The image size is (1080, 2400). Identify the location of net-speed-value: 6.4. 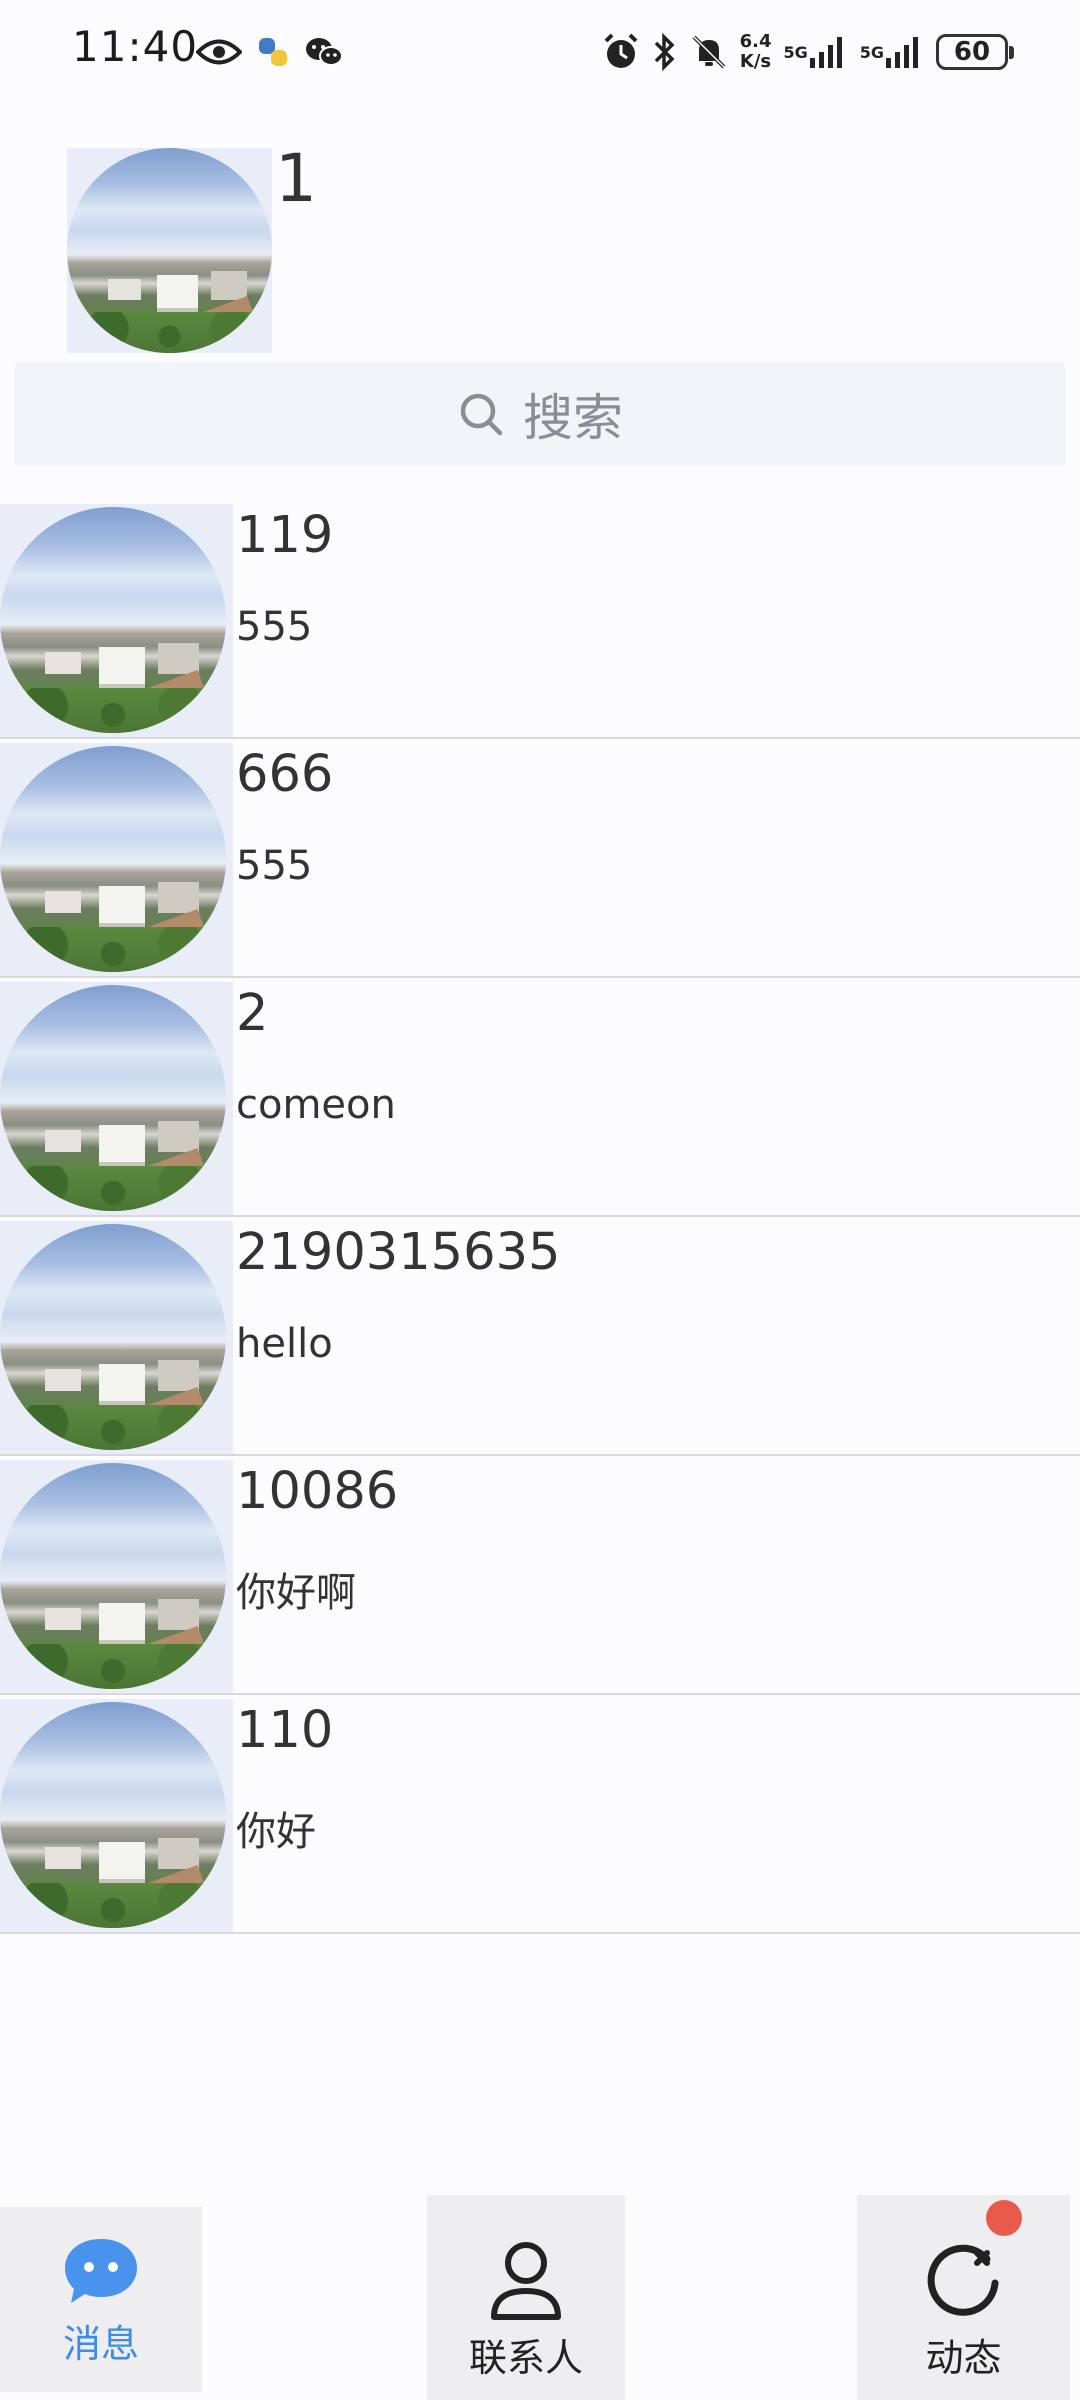
(755, 41).